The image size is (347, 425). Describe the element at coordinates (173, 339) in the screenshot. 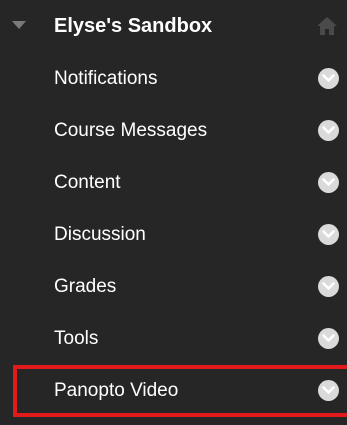

I see `menu-item-tools: Tools` at that location.